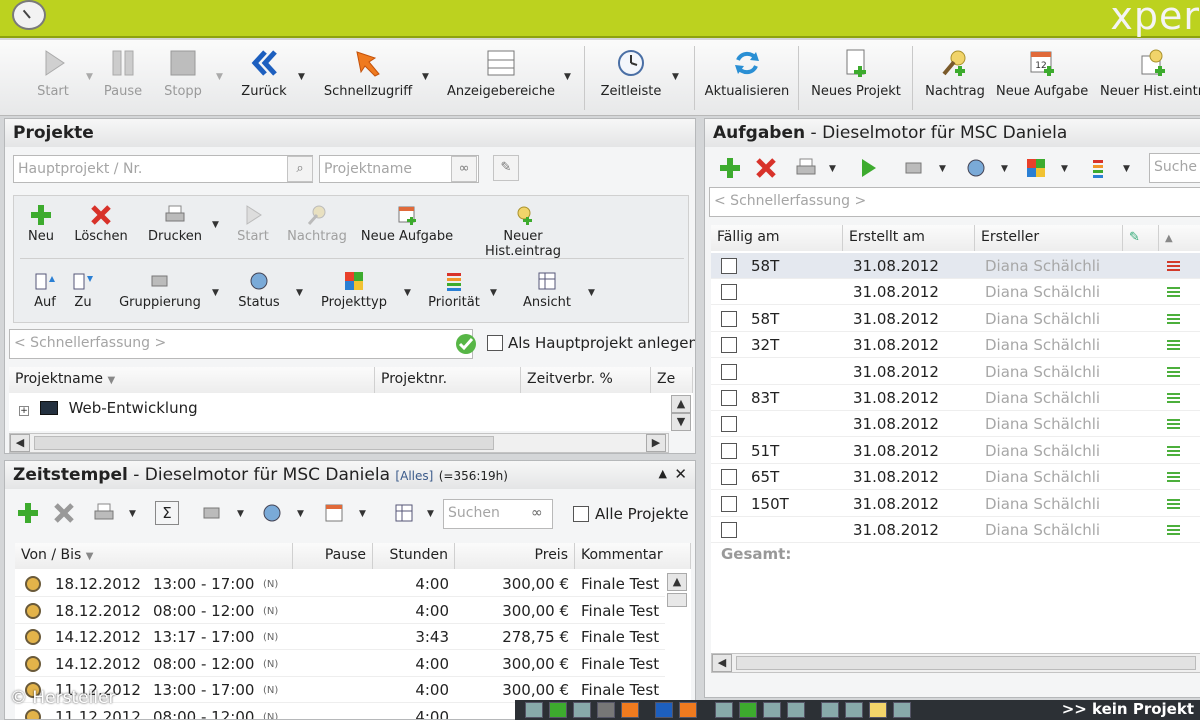 The width and height of the screenshot is (1200, 720). What do you see at coordinates (362, 514) in the screenshot?
I see `calendar-dropdown-icon: ▼` at bounding box center [362, 514].